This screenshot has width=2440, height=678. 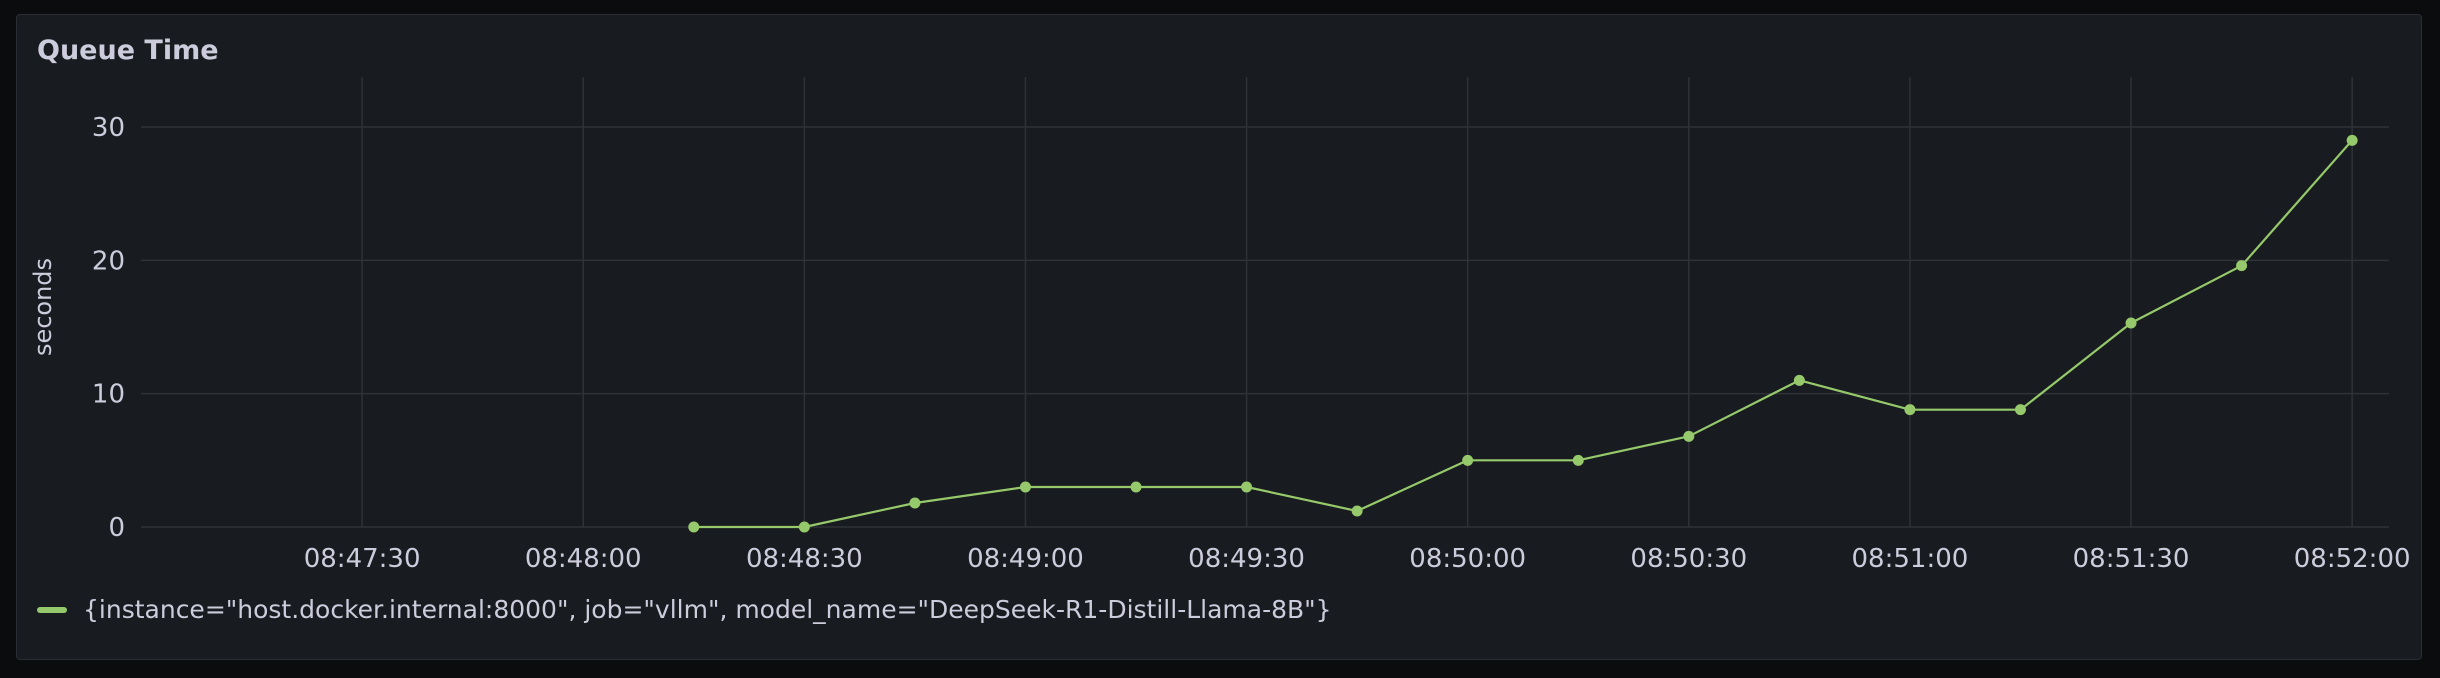 What do you see at coordinates (108, 328) in the screenshot?
I see `y-axis-ticks: 0 10 20 30` at bounding box center [108, 328].